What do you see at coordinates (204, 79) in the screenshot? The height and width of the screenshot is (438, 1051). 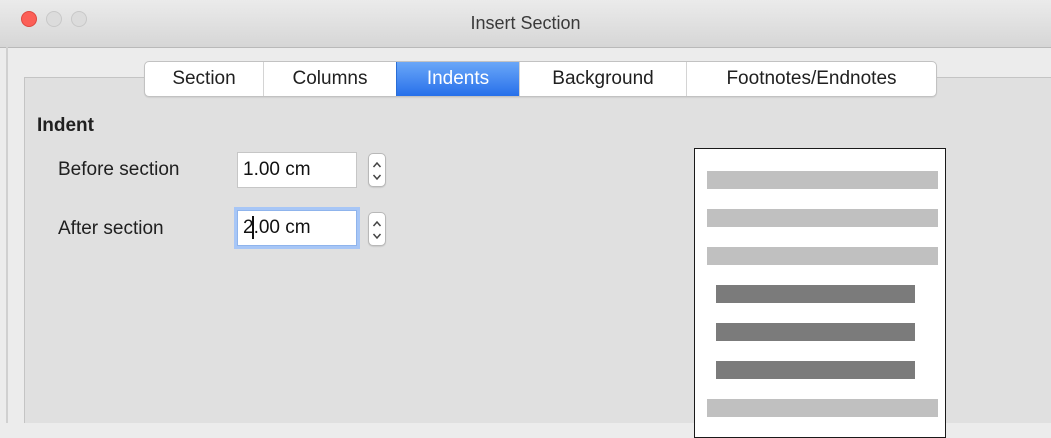 I see `tab-section: Section` at bounding box center [204, 79].